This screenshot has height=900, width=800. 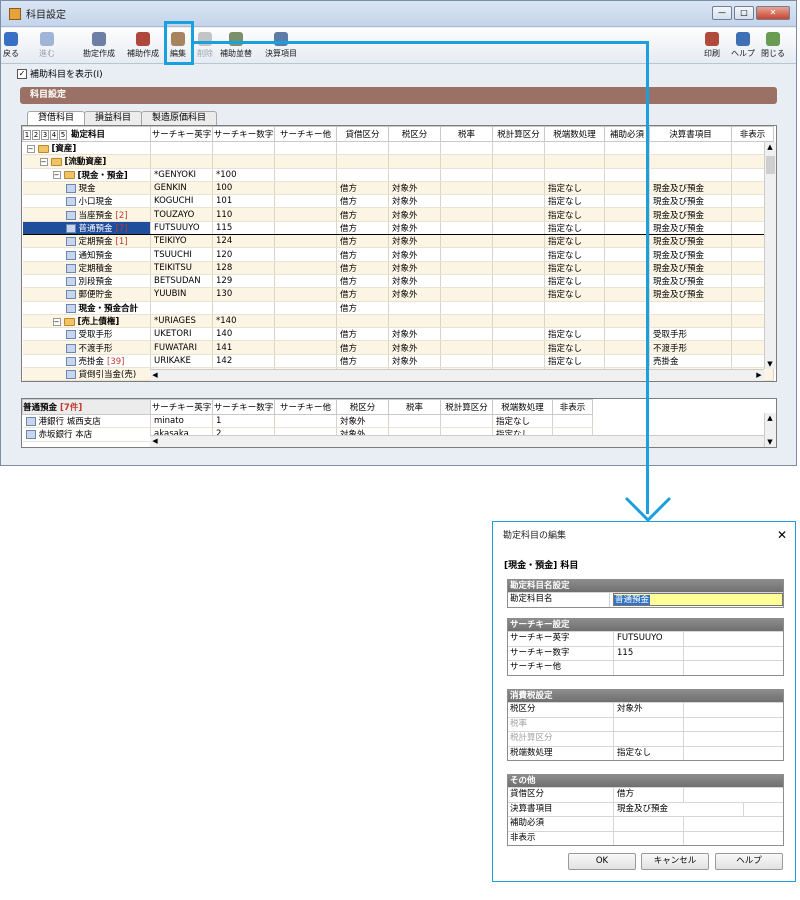 I want to click on grid-cell: 120, so click(x=243, y=254).